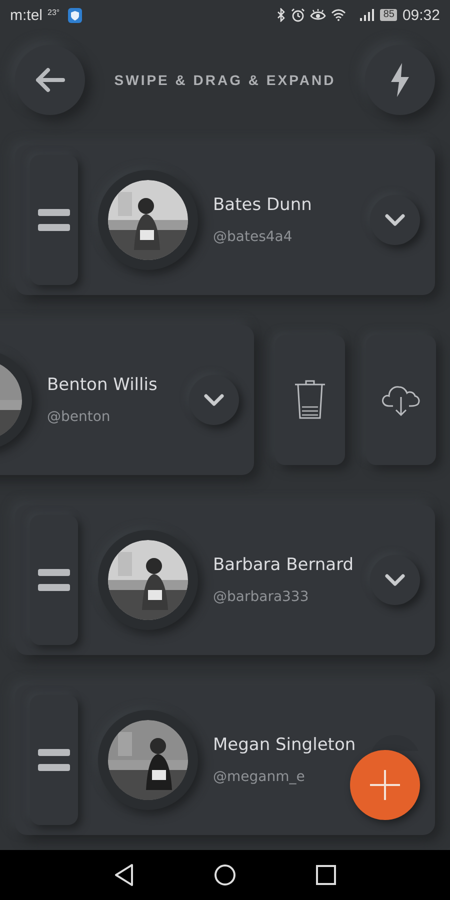 The height and width of the screenshot is (900, 450). What do you see at coordinates (102, 385) in the screenshot?
I see `user-name: Benton Willis` at bounding box center [102, 385].